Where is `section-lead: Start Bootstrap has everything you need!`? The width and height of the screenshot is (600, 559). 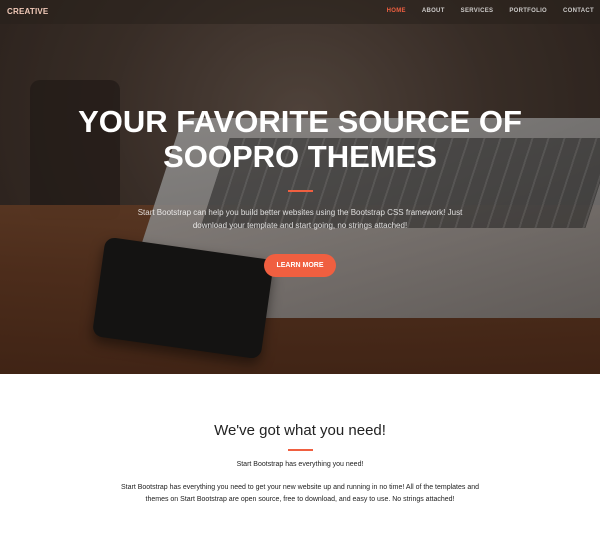
section-lead: Start Bootstrap has everything you need! is located at coordinates (300, 464).